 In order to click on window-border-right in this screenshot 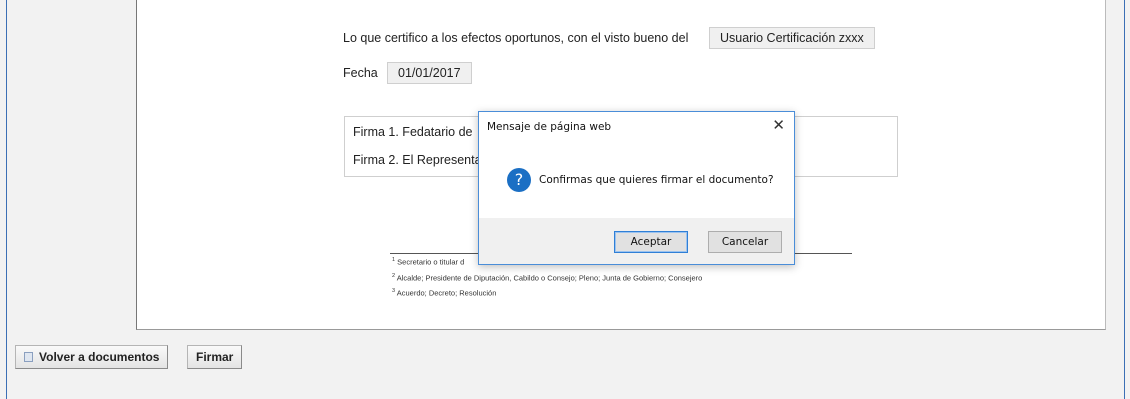, I will do `click(1124, 199)`.